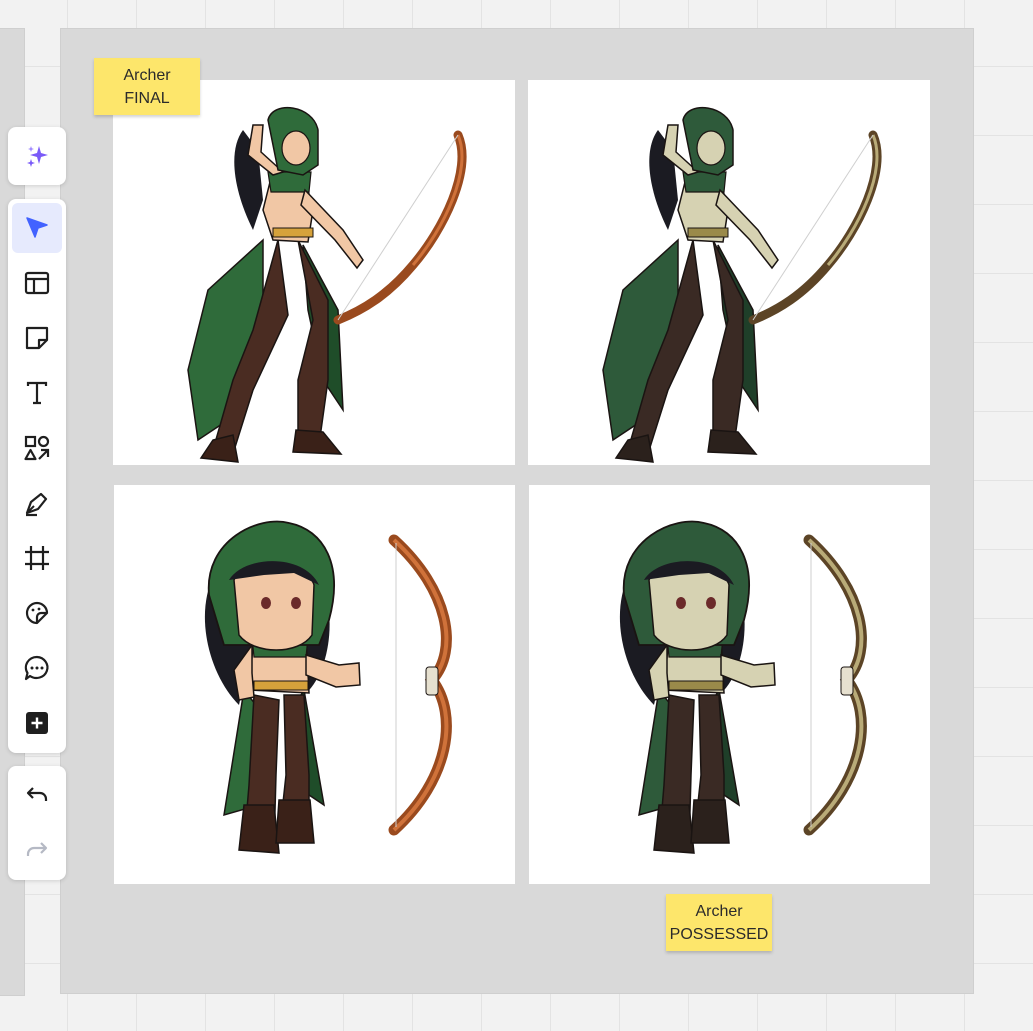 Image resolution: width=1033 pixels, height=1031 pixels. Describe the element at coordinates (719, 934) in the screenshot. I see `sticky-note-line: POSSESSED` at that location.